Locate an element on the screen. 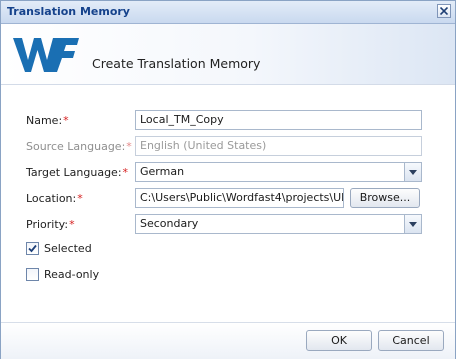  title-bar: Translation Memory is located at coordinates (228, 12).